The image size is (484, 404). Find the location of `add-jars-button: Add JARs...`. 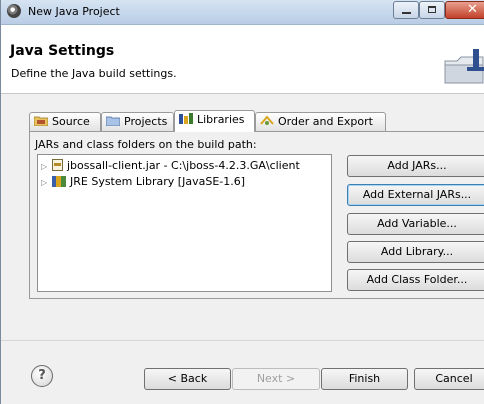

add-jars-button: Add JARs... is located at coordinates (415, 166).